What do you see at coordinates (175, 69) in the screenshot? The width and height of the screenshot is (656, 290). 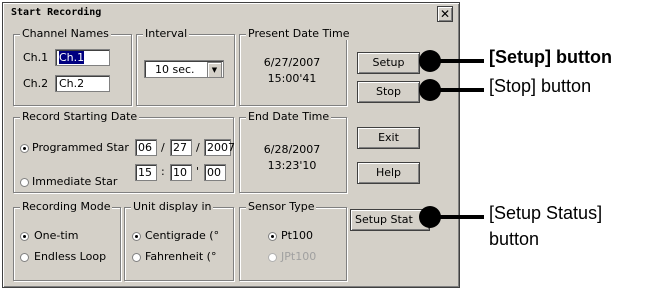 I see `interval-value: 10 sec.` at bounding box center [175, 69].